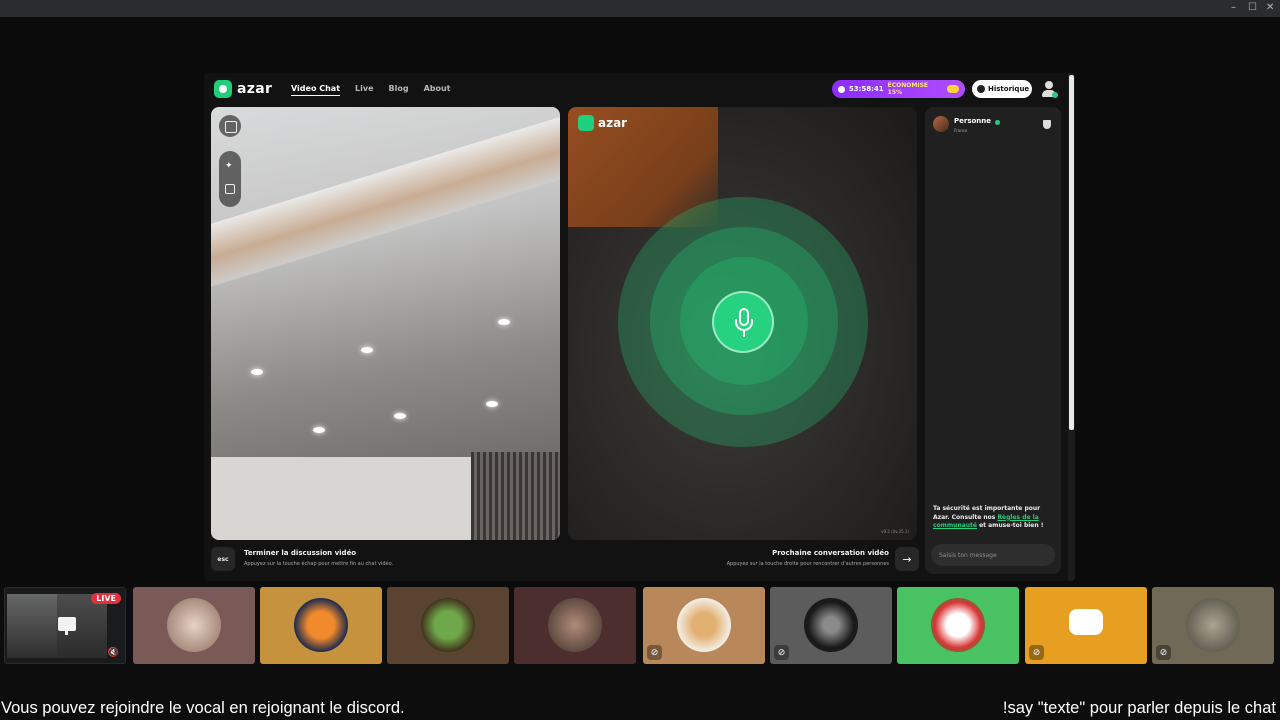  Describe the element at coordinates (953, 89) in the screenshot. I see `coins-icon` at that location.